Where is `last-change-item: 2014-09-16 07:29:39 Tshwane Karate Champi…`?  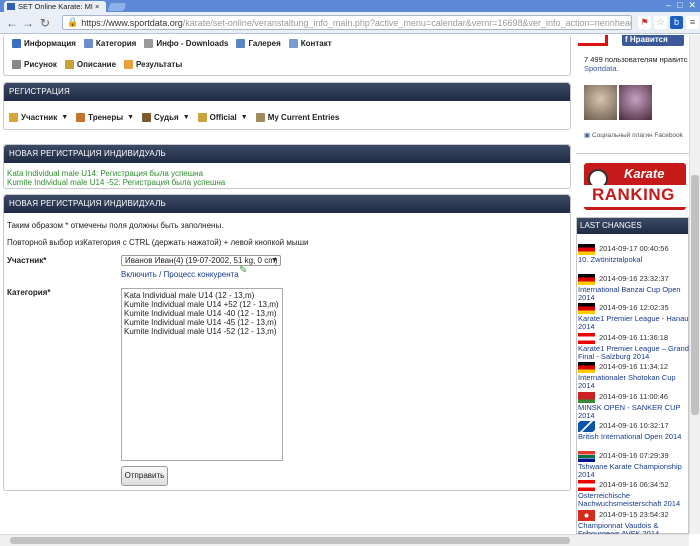
last-change-item: 2014-09-16 07:29:39 Tshwane Karate Champi… is located at coordinates (633, 464).